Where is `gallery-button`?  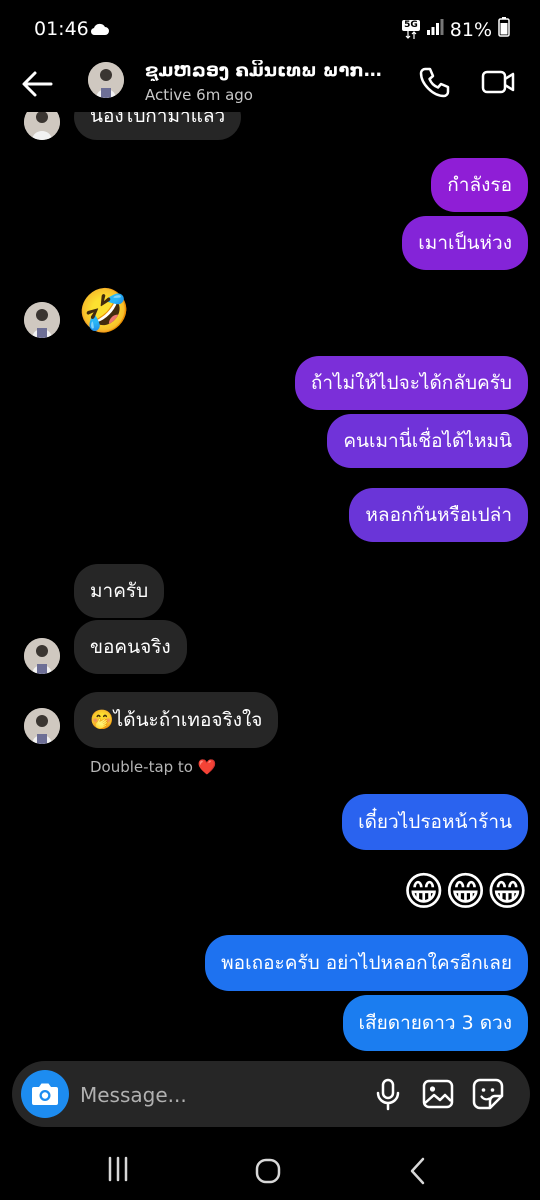 gallery-button is located at coordinates (438, 1094).